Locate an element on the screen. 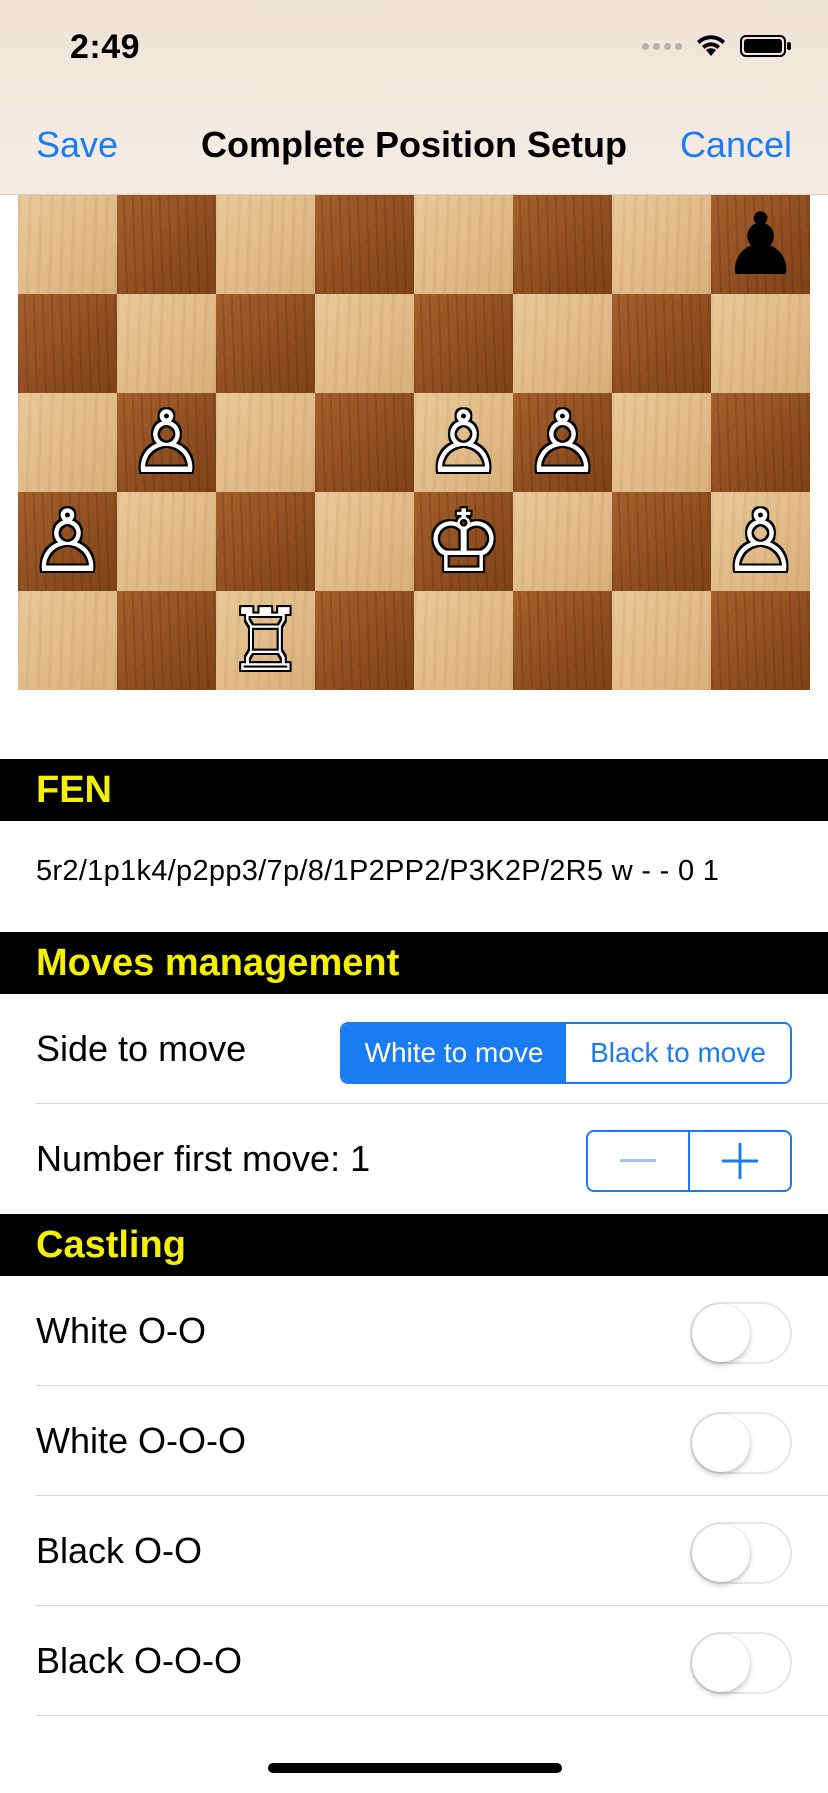 The height and width of the screenshot is (1793, 828). board-square: ♔ is located at coordinates (463, 541).